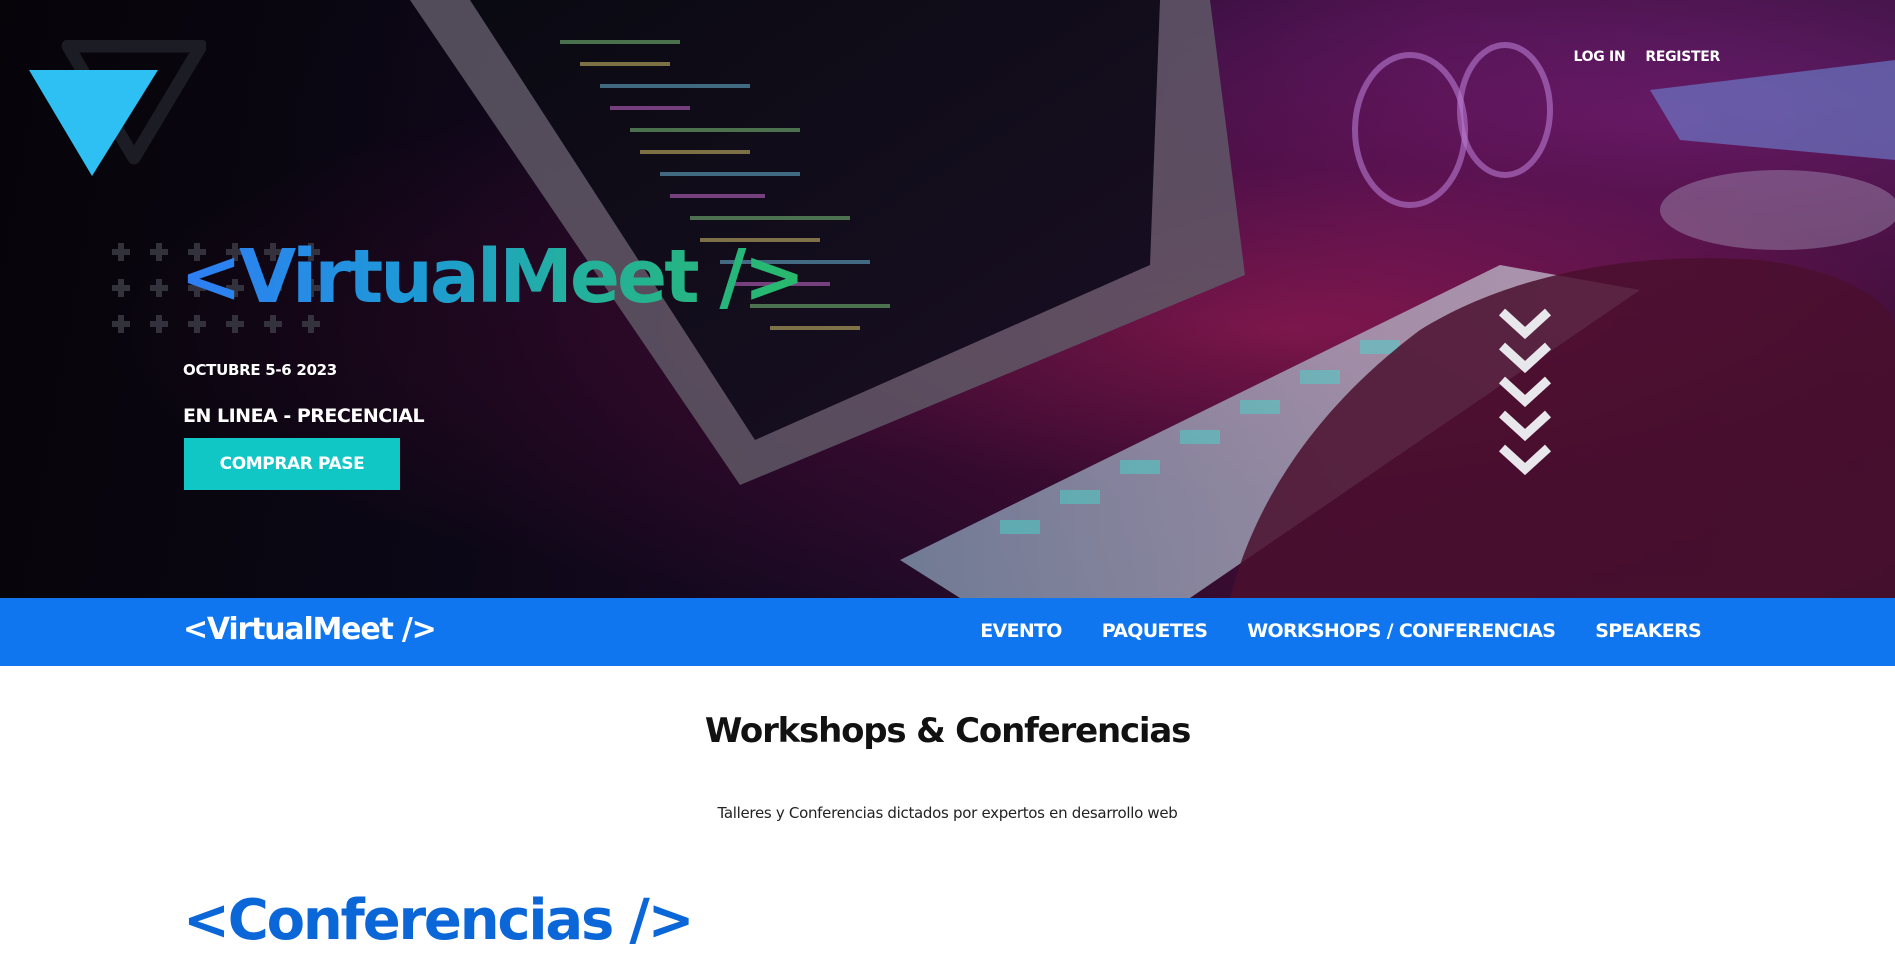 The width and height of the screenshot is (1895, 968). Describe the element at coordinates (1401, 631) in the screenshot. I see `nav-item-workshops-conferencias: WORKSHOPS / CONFERENCIAS` at that location.